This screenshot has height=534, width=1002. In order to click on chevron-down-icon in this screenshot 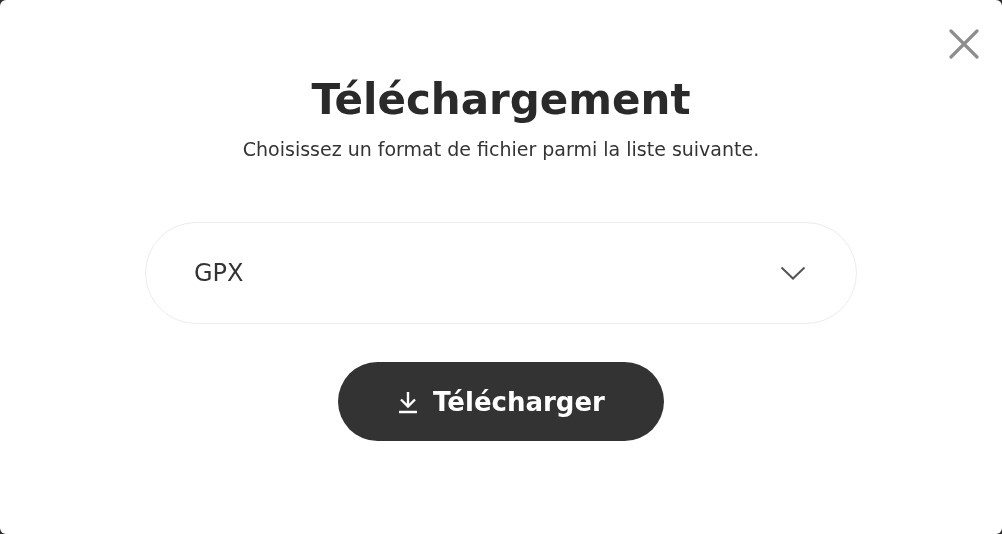, I will do `click(793, 273)`.